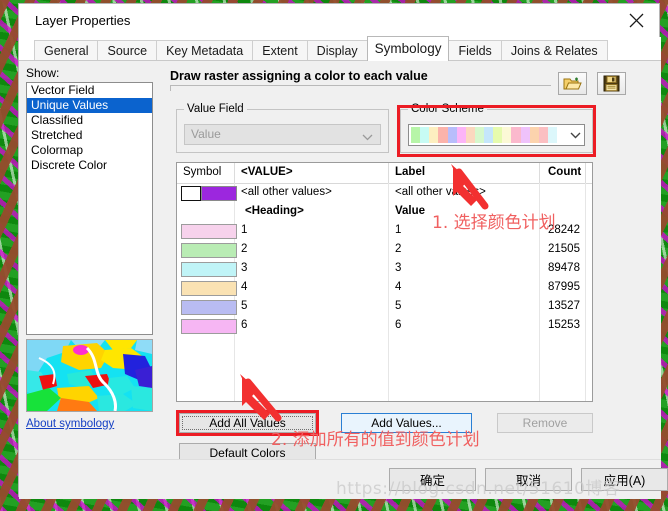 The height and width of the screenshot is (511, 668). What do you see at coordinates (636, 20) in the screenshot?
I see `close-icon` at bounding box center [636, 20].